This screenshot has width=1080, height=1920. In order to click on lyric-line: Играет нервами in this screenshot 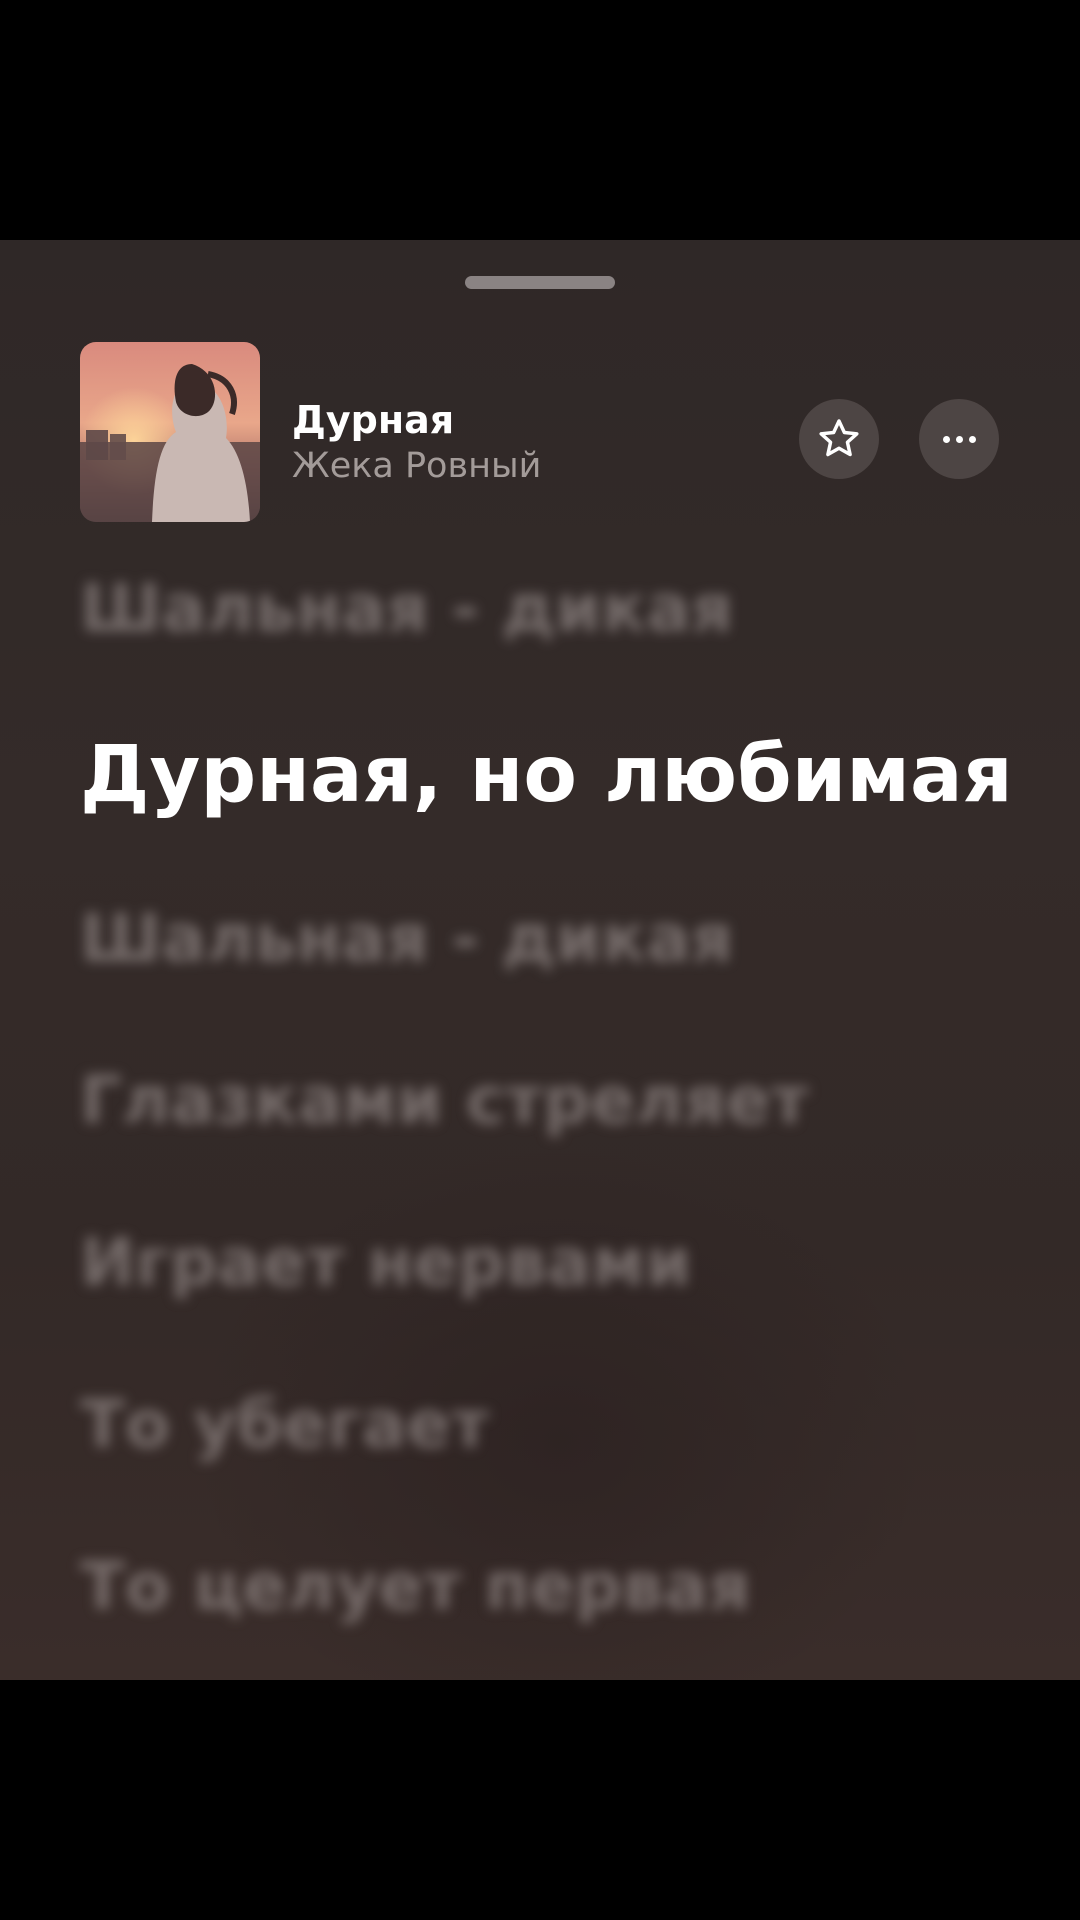, I will do `click(386, 1262)`.